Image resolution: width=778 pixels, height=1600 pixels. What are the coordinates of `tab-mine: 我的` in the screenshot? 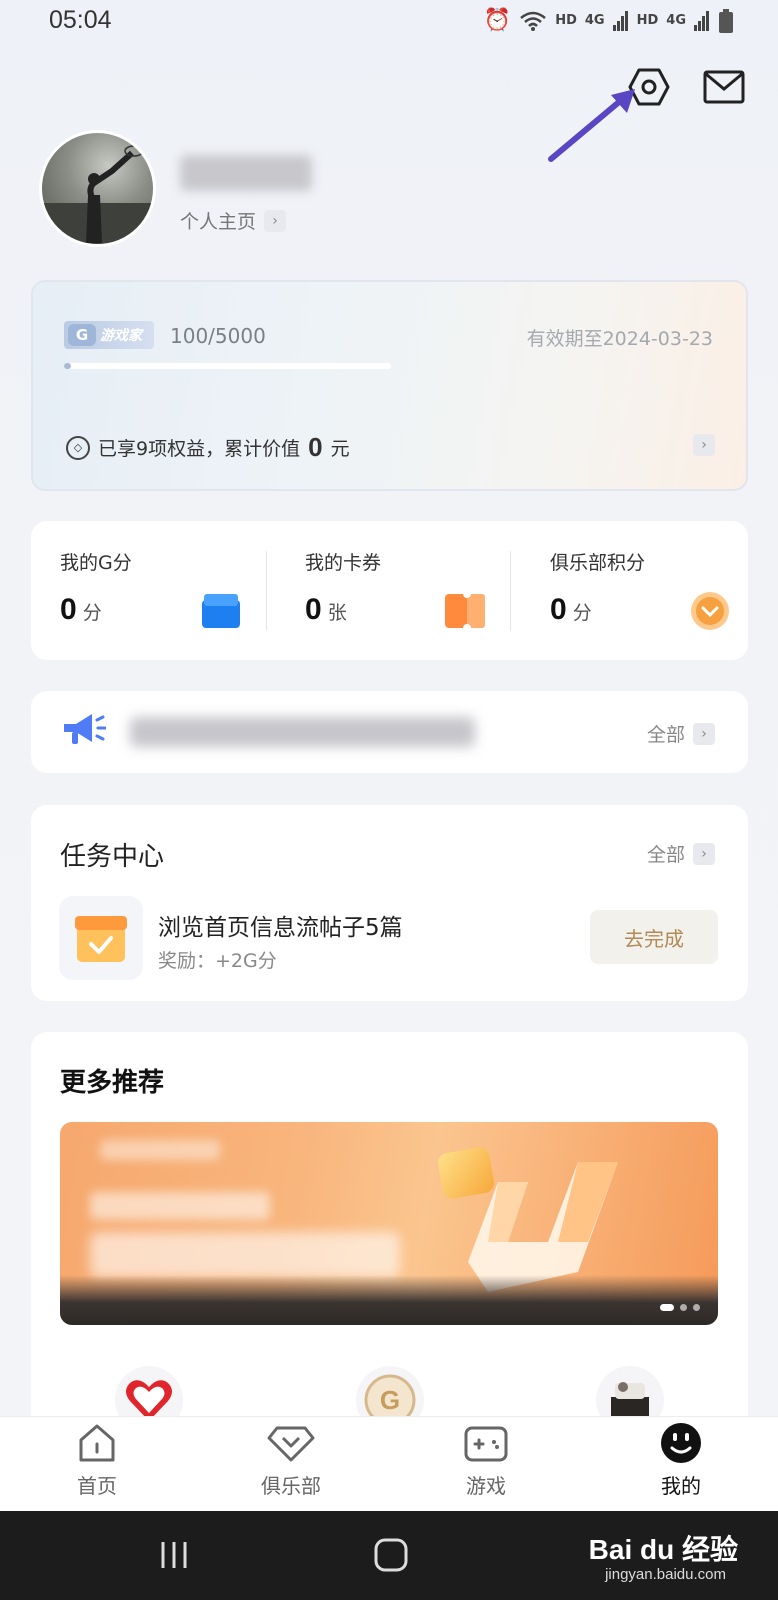 It's located at (681, 1460).